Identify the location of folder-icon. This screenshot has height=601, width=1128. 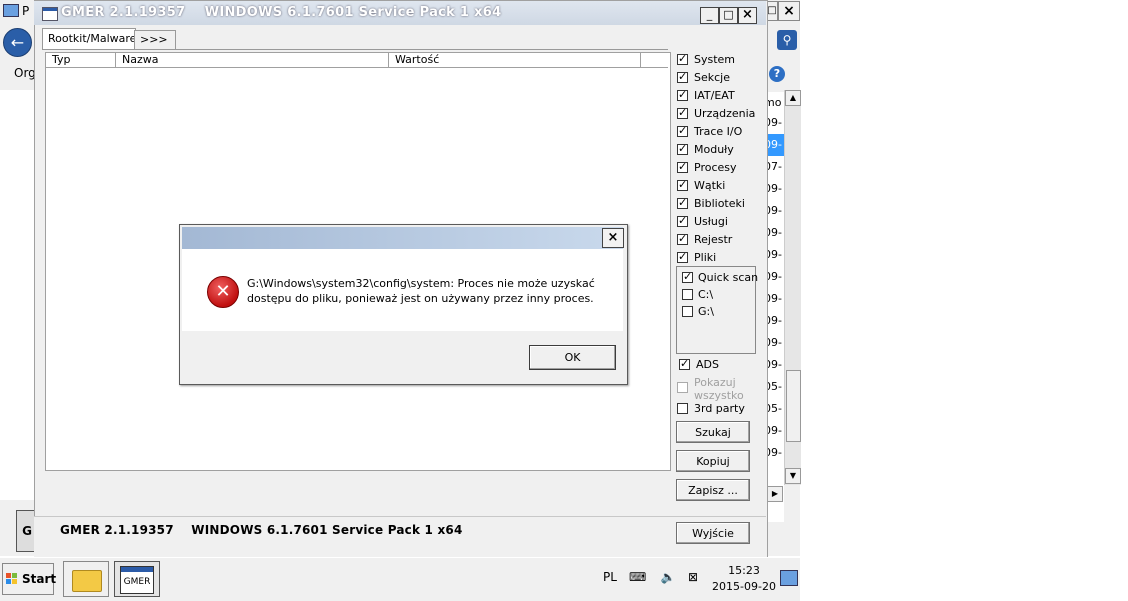
(87, 581).